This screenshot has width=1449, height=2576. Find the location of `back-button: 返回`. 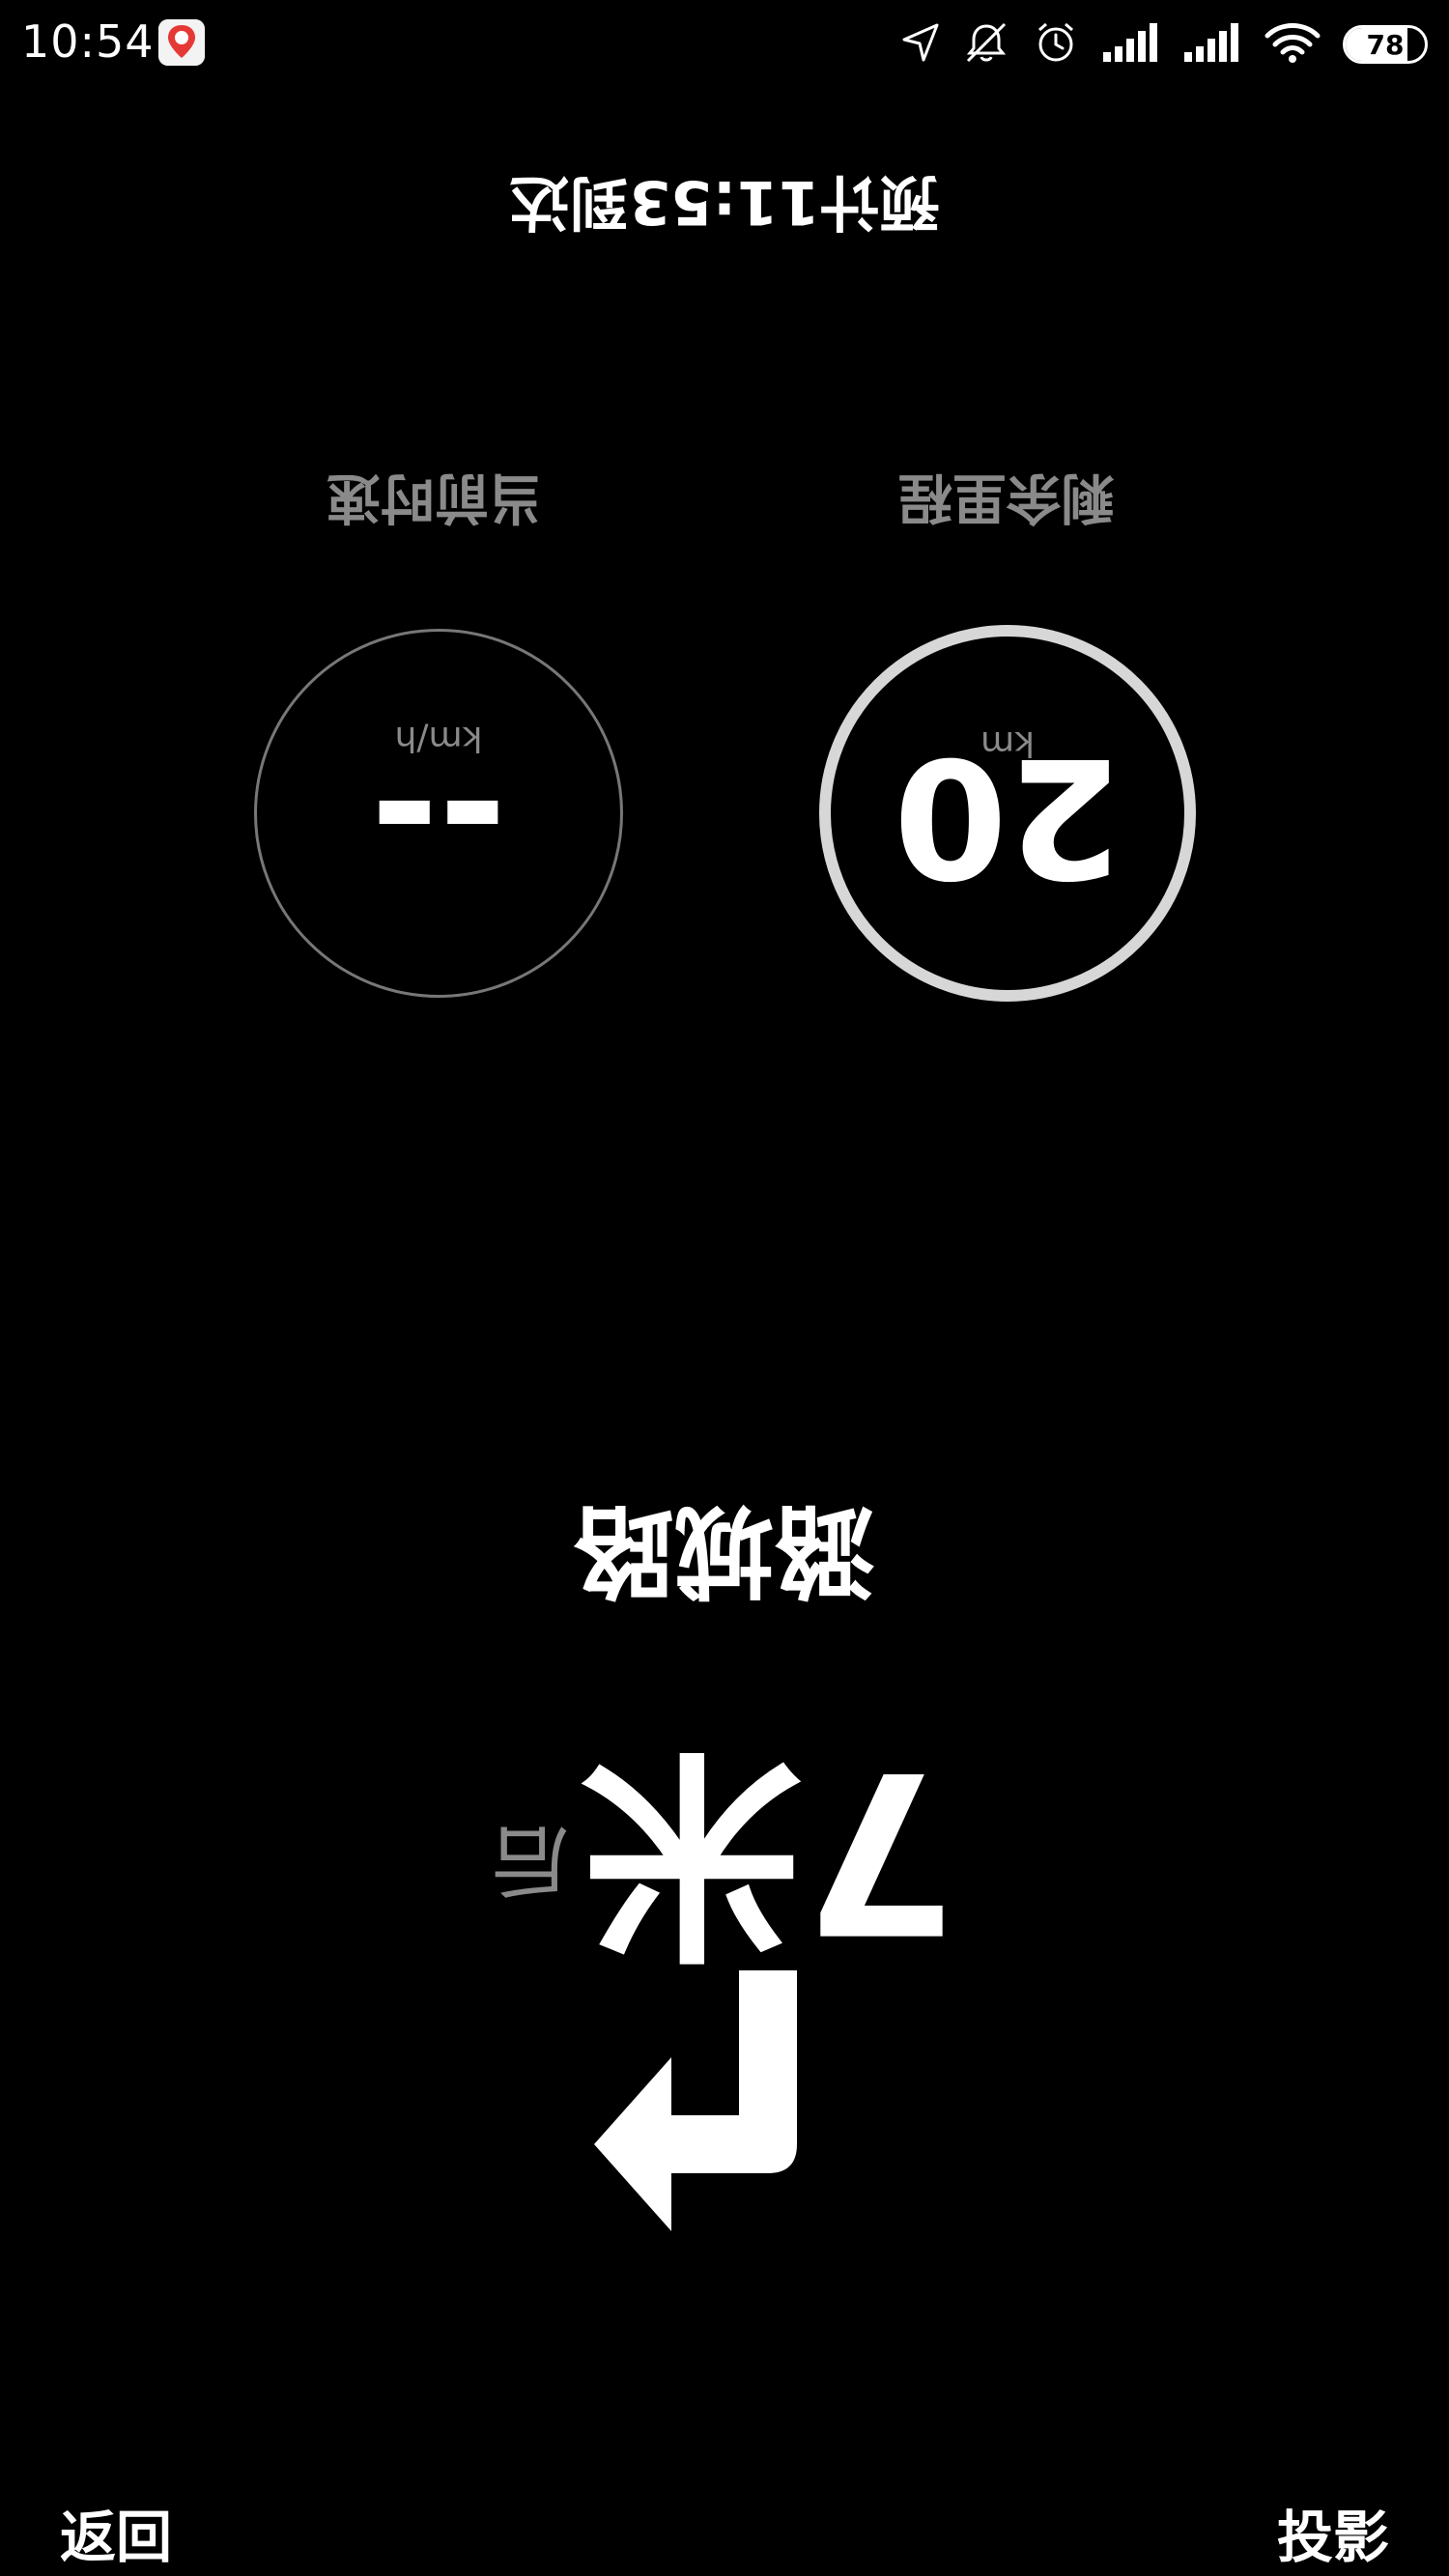

back-button: 返回 is located at coordinates (116, 2532).